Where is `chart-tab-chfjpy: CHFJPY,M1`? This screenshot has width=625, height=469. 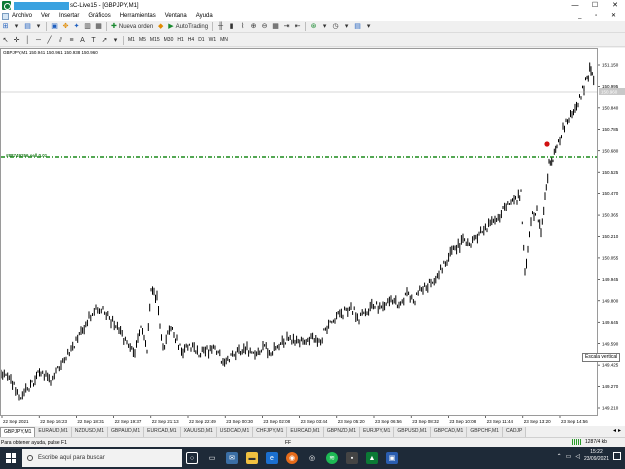 chart-tab-chfjpy: CHFJPY,M1 is located at coordinates (270, 432).